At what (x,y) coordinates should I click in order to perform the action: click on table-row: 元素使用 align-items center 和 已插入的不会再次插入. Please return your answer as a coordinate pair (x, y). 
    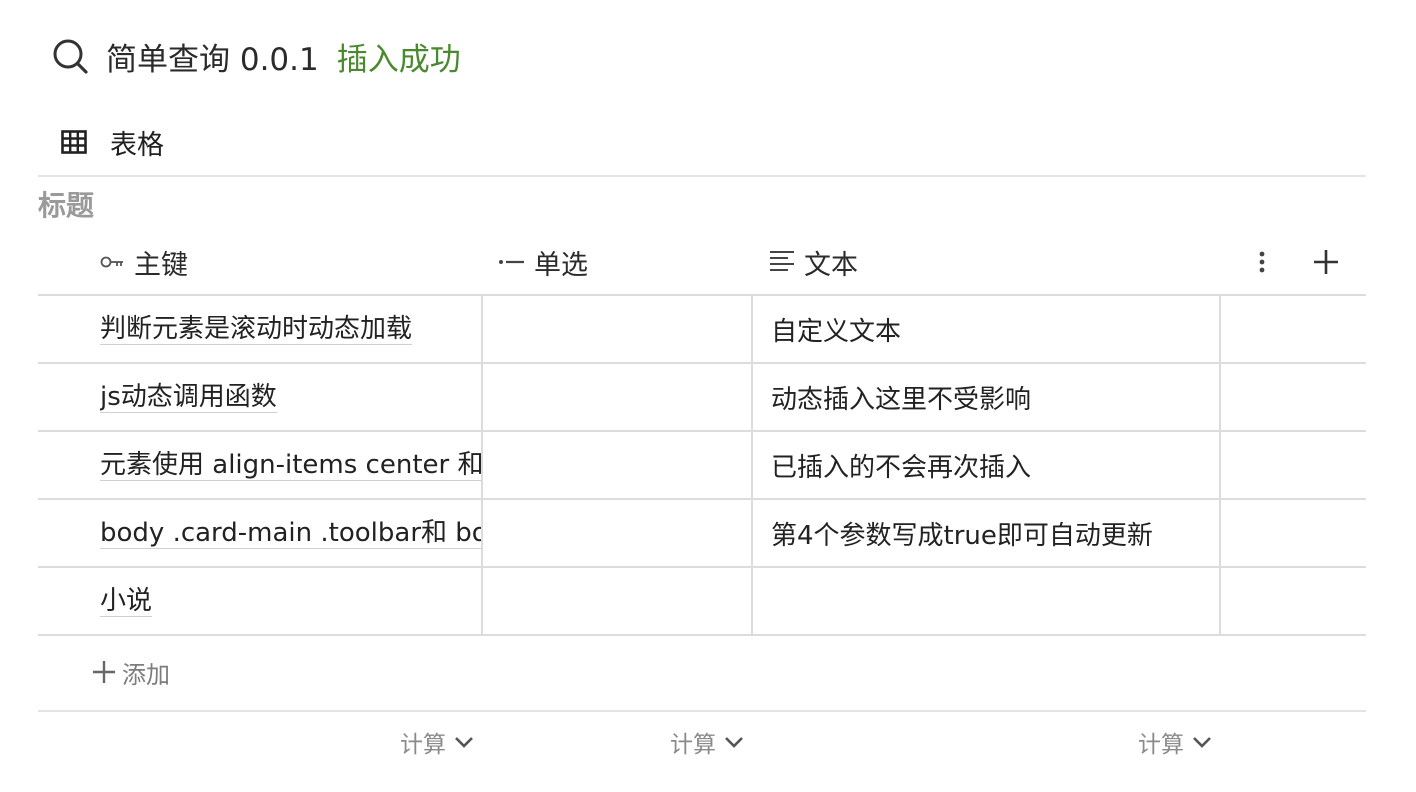
    Looking at the image, I should click on (702, 466).